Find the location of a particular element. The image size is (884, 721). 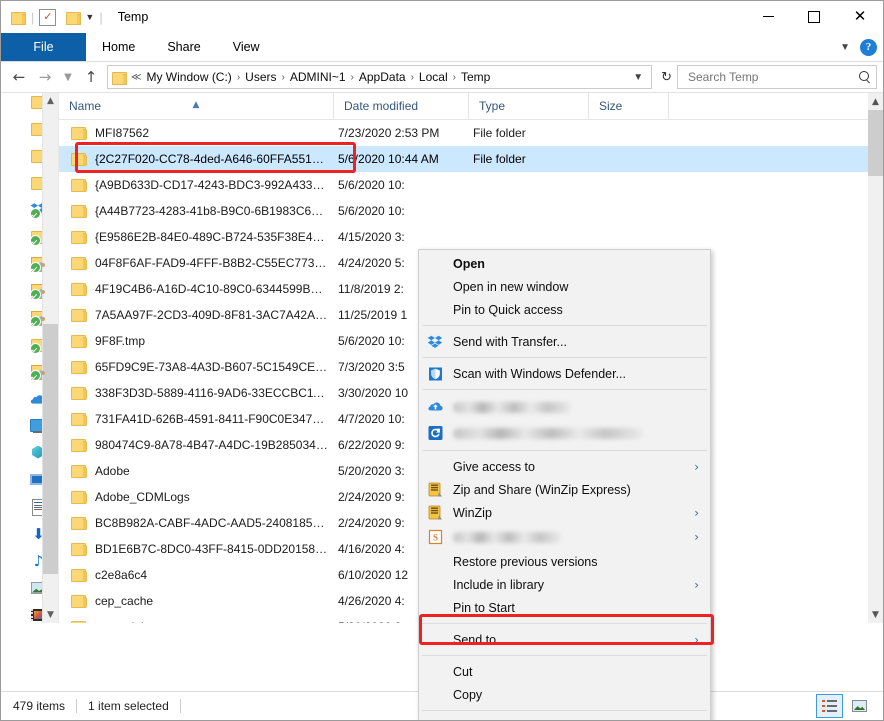

sidebar-scroll-up-icon: ▲ is located at coordinates (50, 101).